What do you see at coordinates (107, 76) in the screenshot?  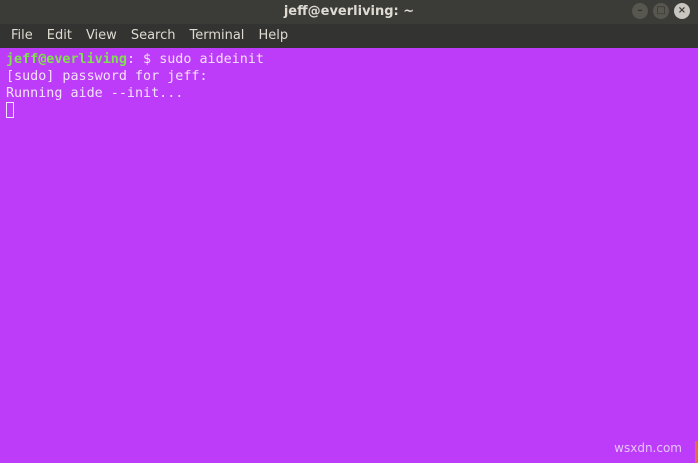 I see `output-line: [sudo] password for jeff:` at bounding box center [107, 76].